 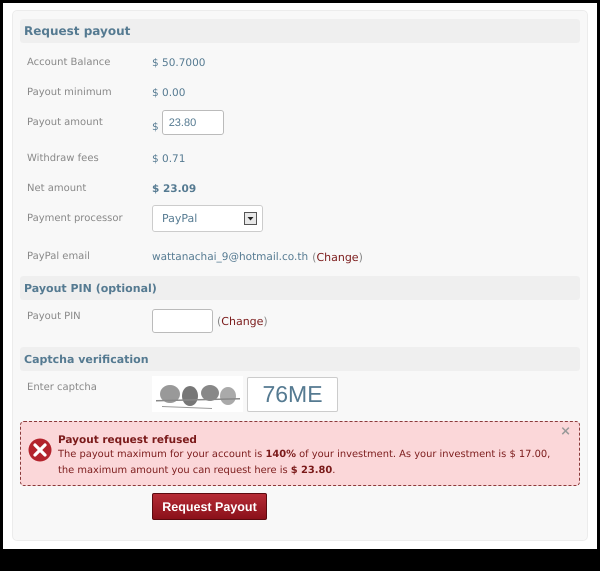 I want to click on currency-symbol: $, so click(x=155, y=127).